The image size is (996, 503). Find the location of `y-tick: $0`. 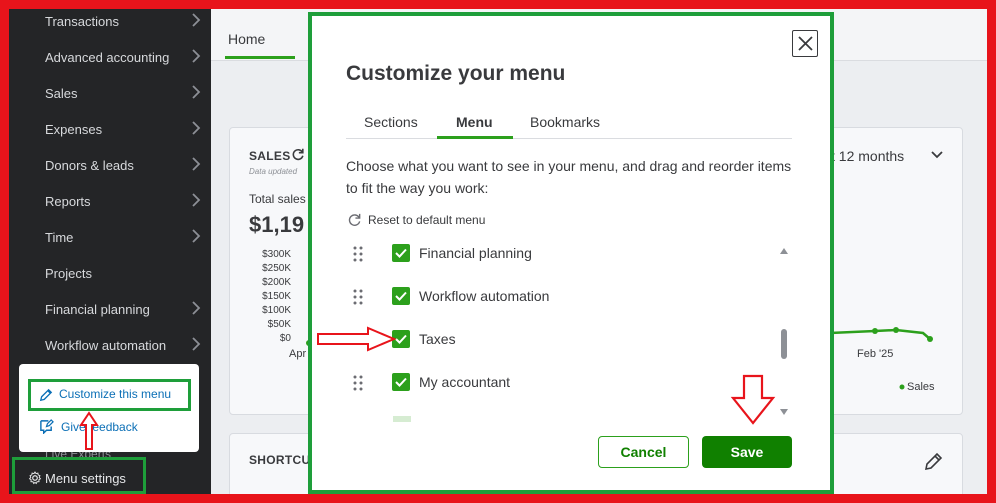

y-tick: $0 is located at coordinates (285, 338).